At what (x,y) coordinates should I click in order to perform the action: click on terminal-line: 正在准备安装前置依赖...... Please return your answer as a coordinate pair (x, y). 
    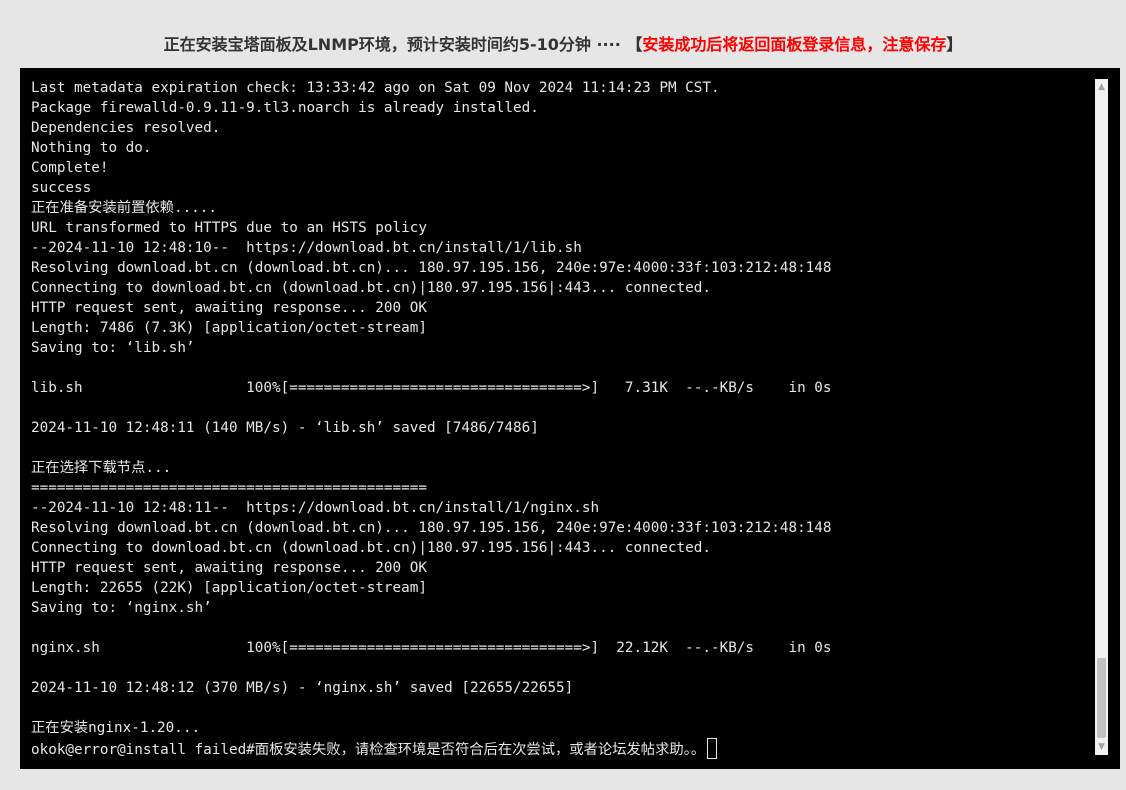
    Looking at the image, I should click on (124, 208).